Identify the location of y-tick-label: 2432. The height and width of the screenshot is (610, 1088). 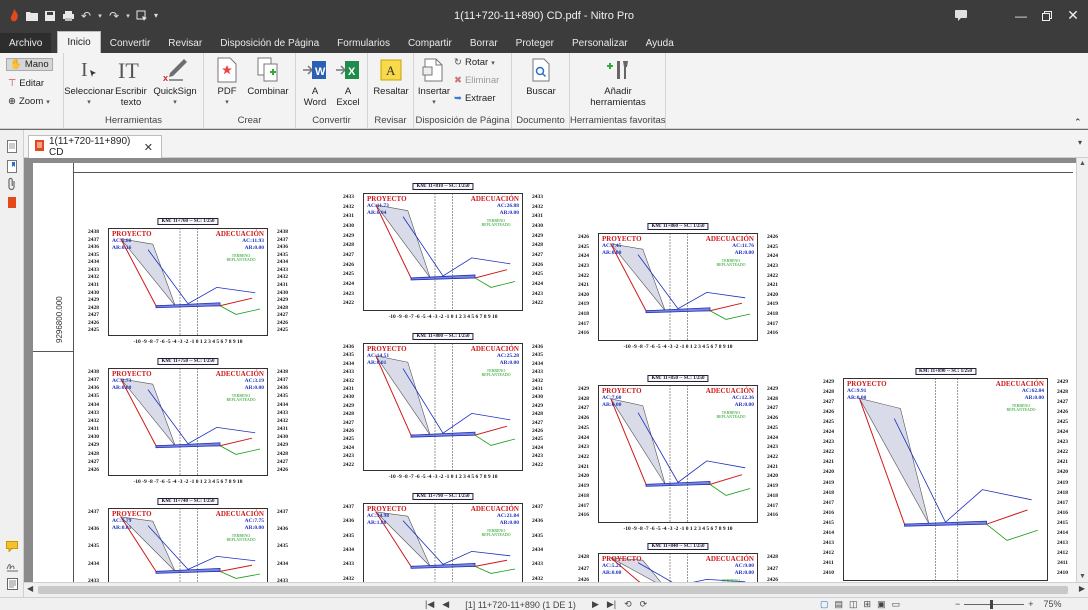
(93, 277).